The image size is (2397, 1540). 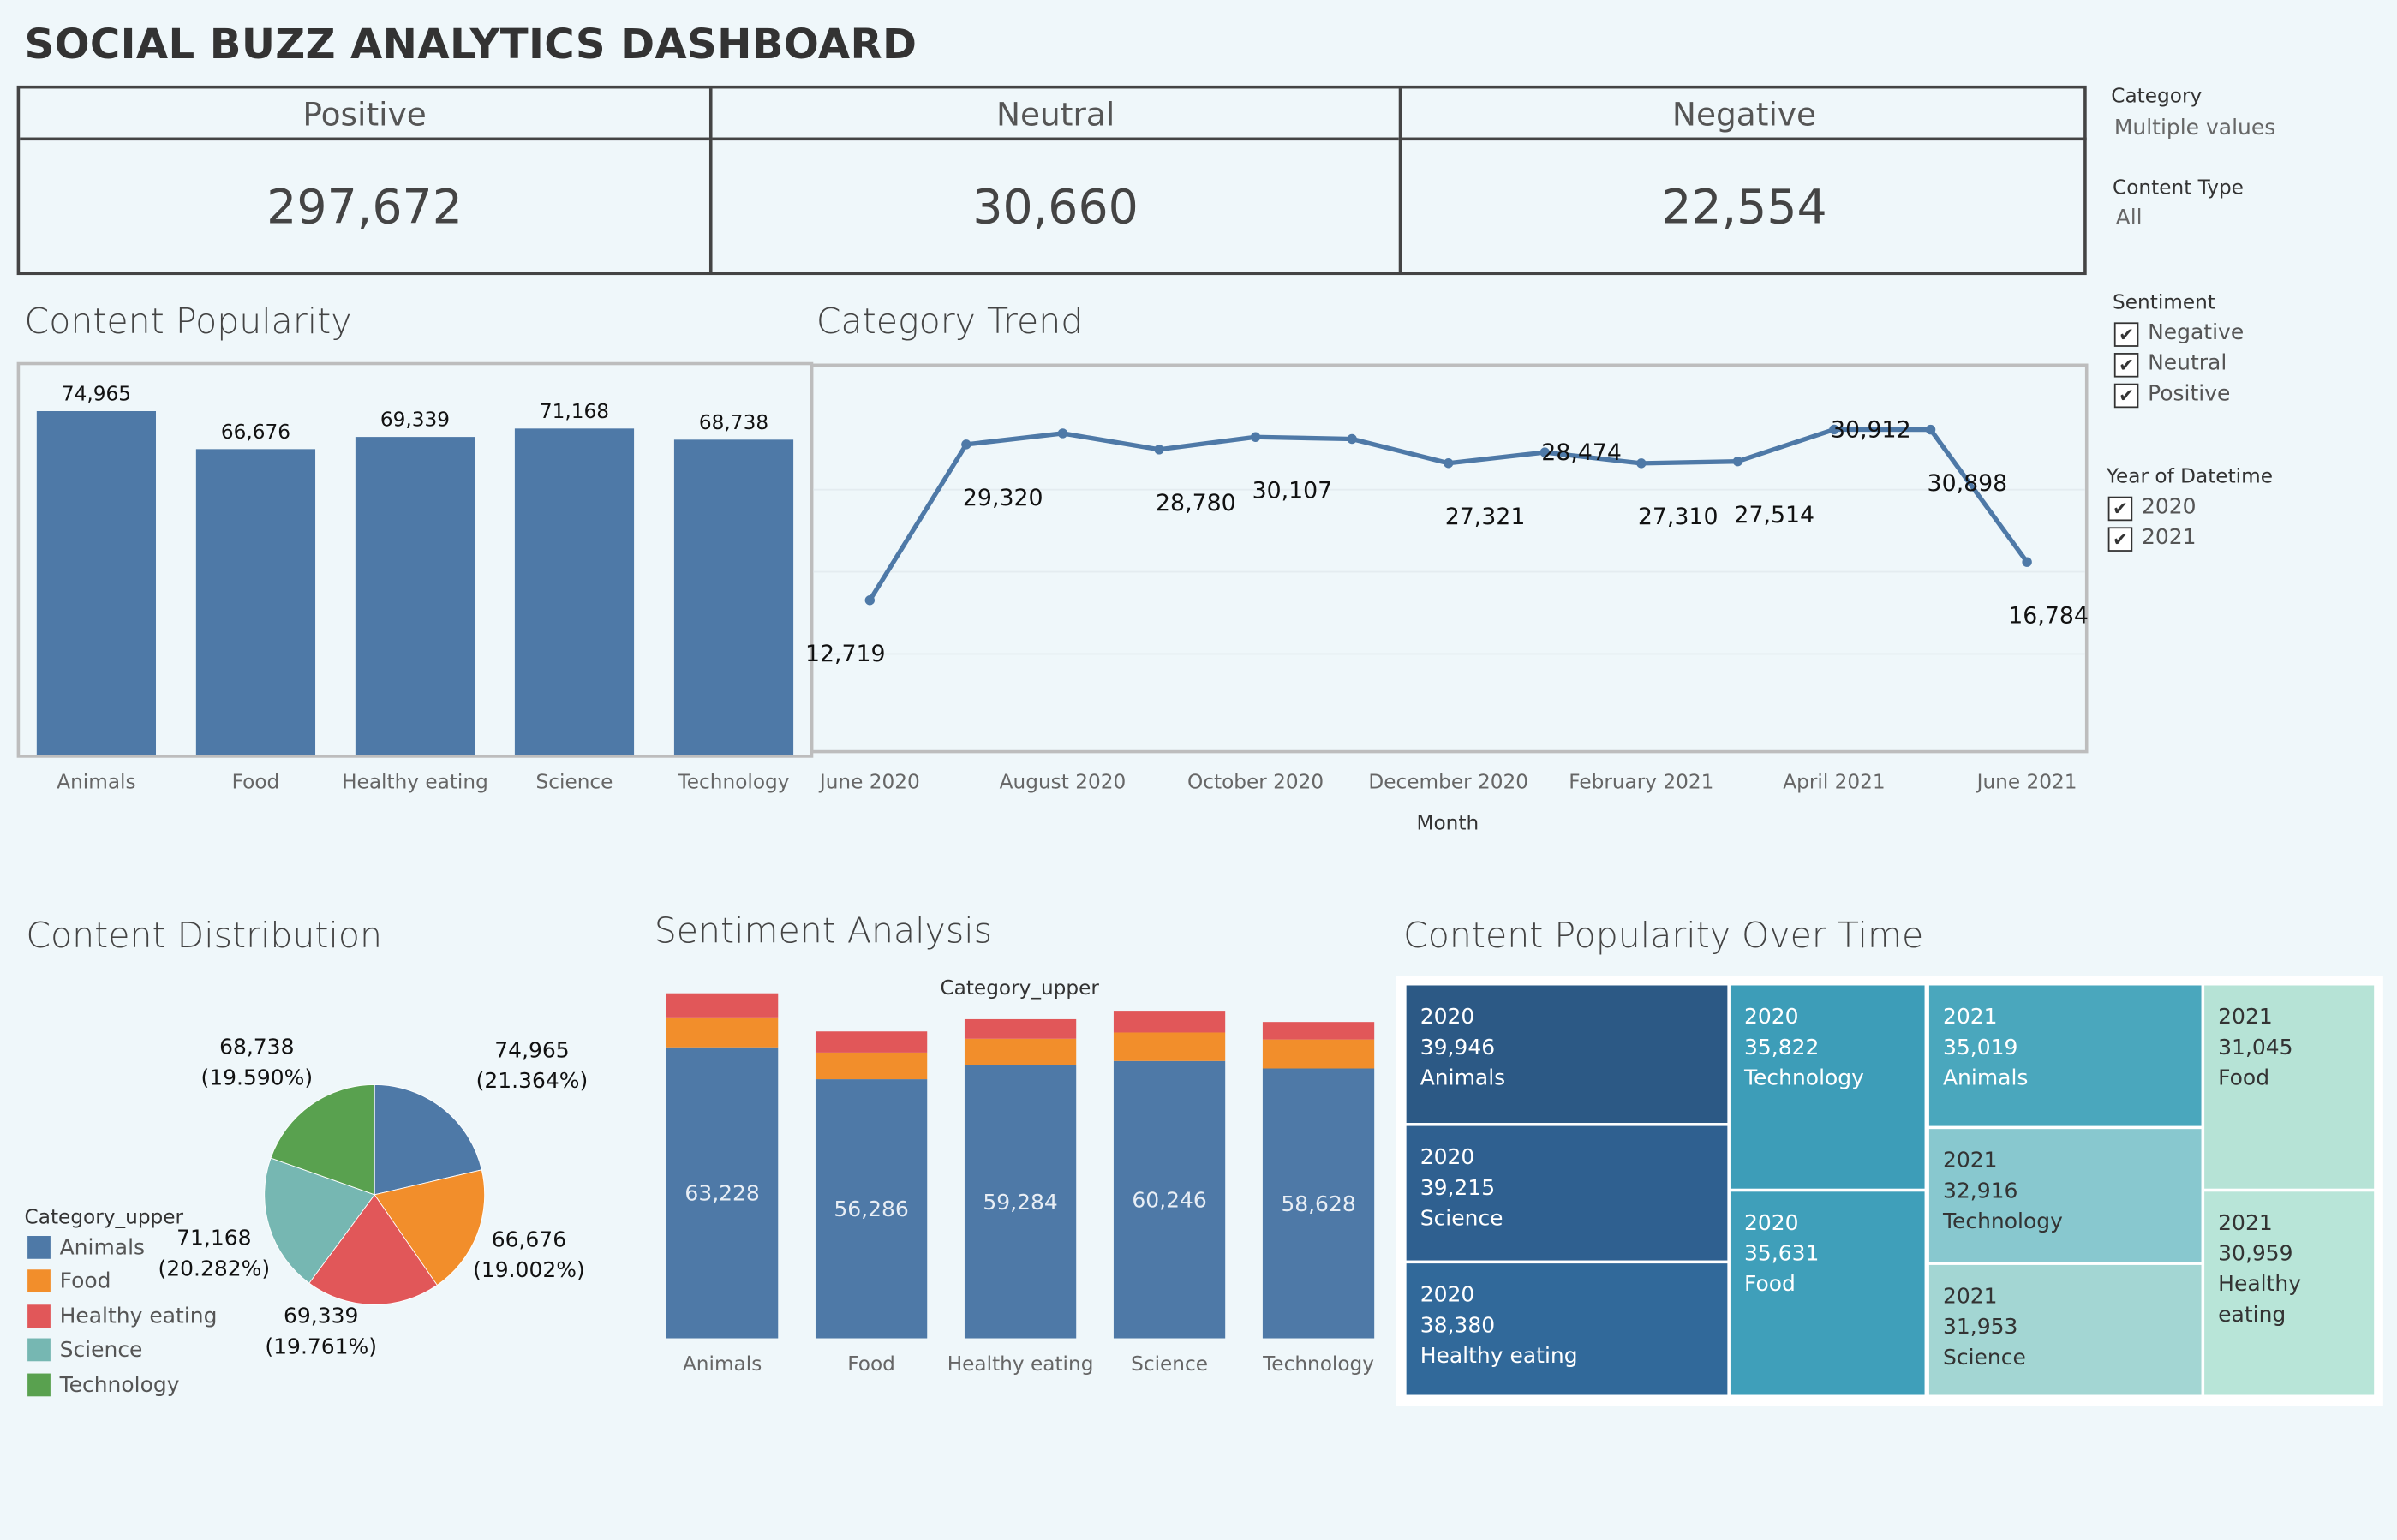 I want to click on treemap-cell-category: Science, so click(x=1984, y=1358).